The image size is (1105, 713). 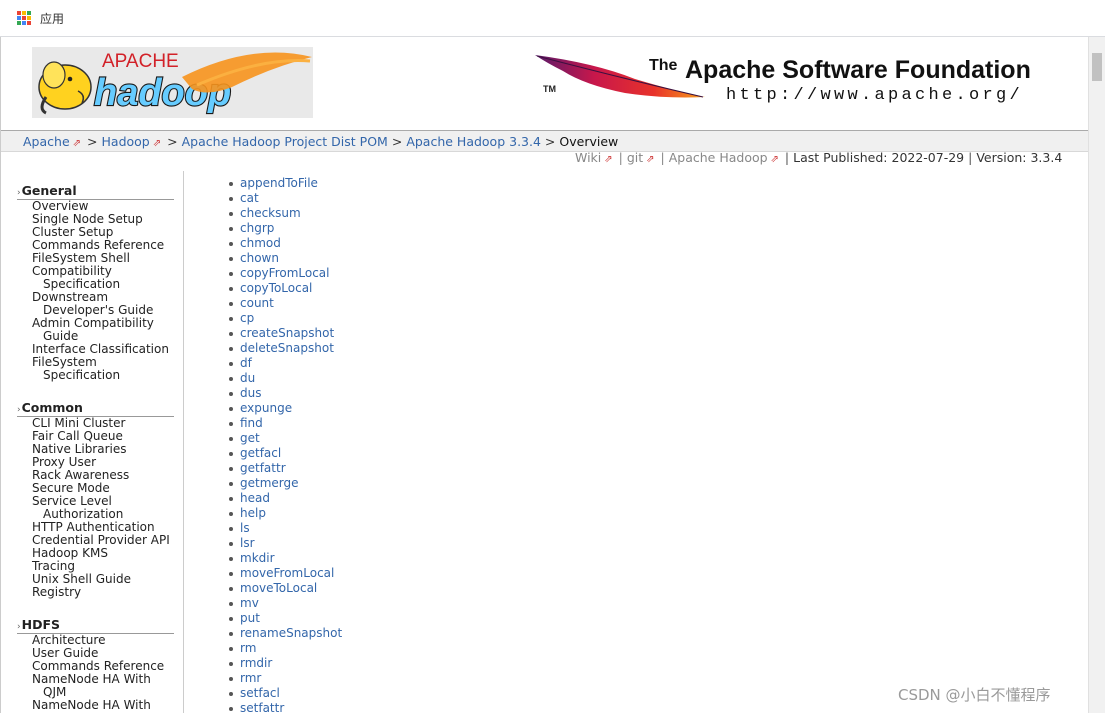 What do you see at coordinates (284, 693) in the screenshot?
I see `command-list-item: setfacl` at bounding box center [284, 693].